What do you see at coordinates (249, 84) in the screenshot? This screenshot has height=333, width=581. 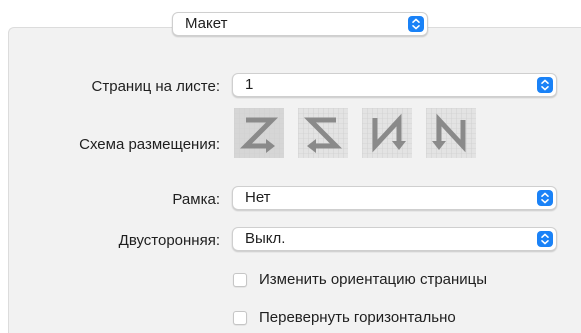 I see `pages-per-sheet-value: 1` at bounding box center [249, 84].